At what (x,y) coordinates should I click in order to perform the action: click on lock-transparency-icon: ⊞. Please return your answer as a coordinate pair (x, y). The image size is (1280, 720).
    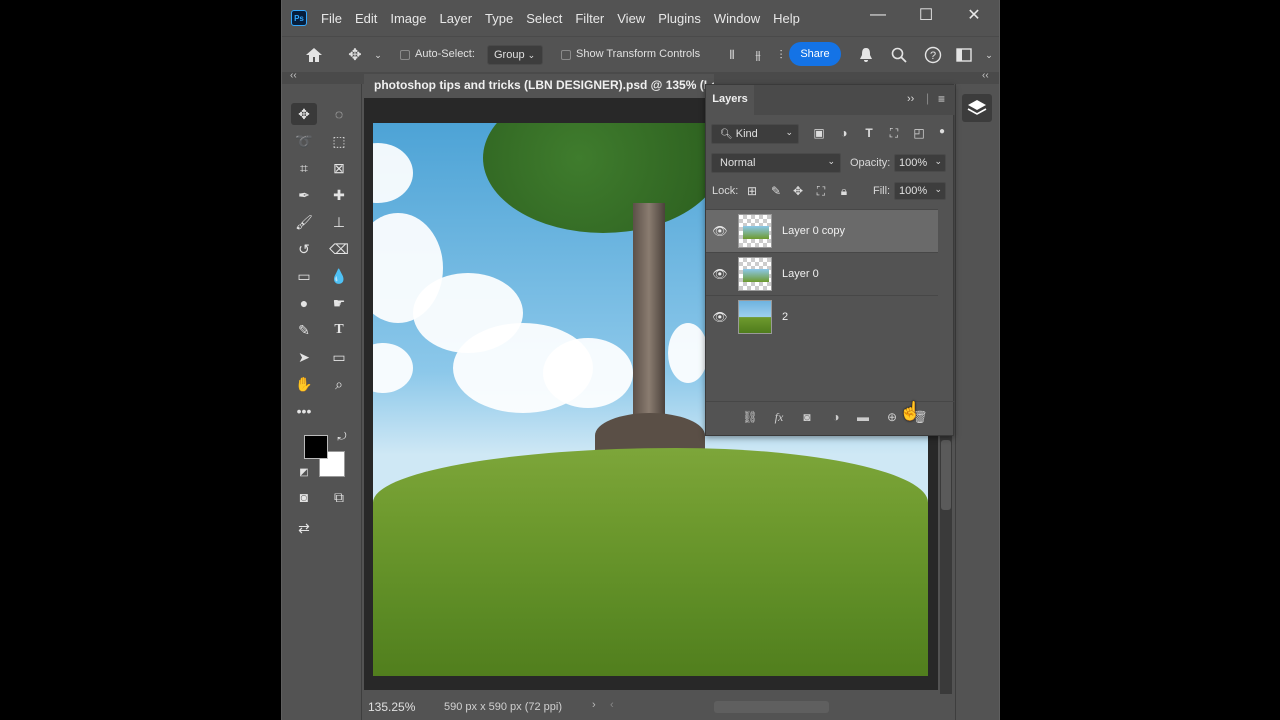
    Looking at the image, I should click on (752, 191).